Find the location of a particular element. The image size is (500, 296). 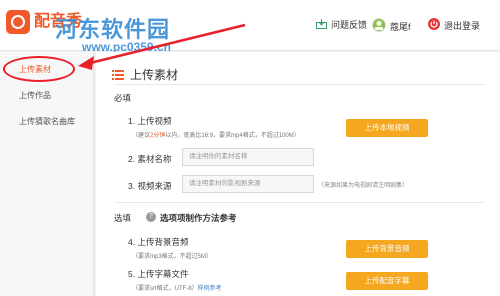

required-section-label: 必填 is located at coordinates (123, 98).